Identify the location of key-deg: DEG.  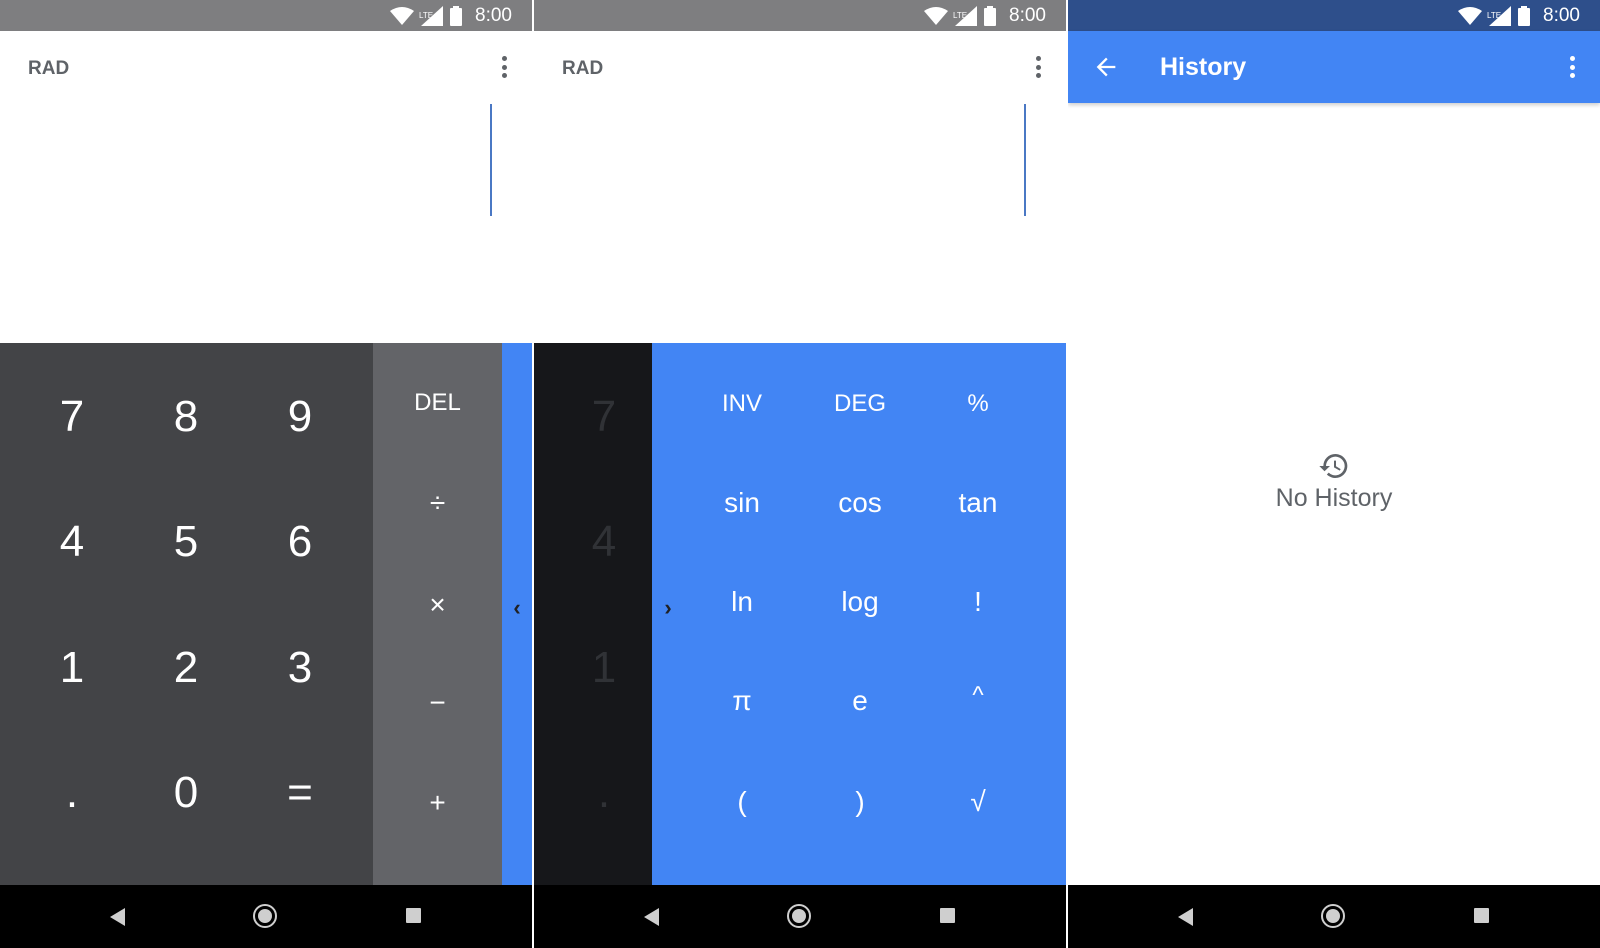
(860, 404).